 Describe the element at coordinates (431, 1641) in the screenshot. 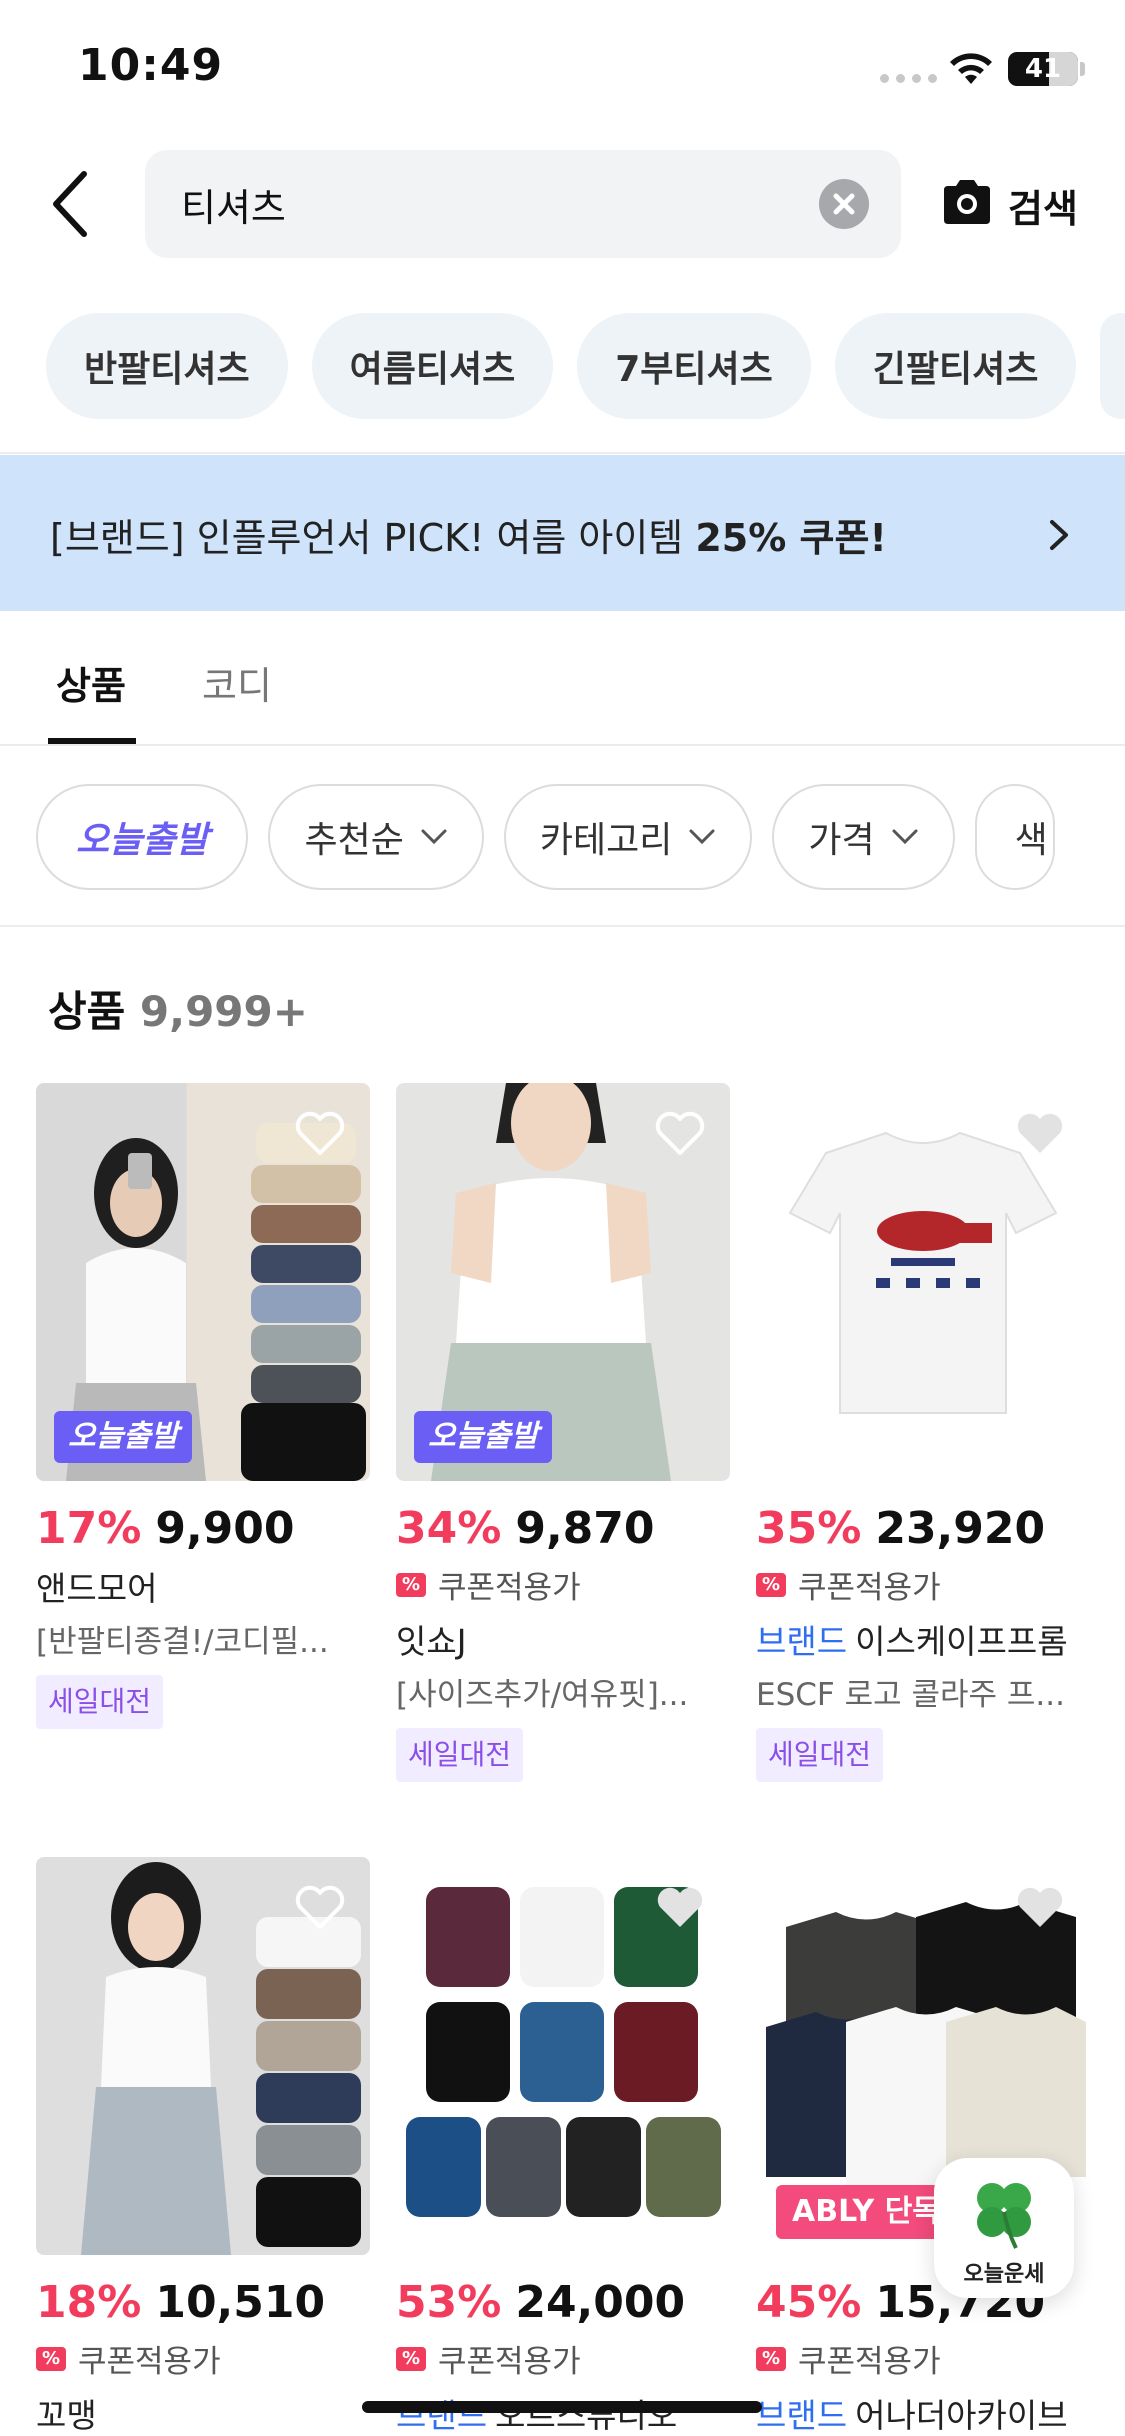

I see `store-name: 잇쇼J` at that location.